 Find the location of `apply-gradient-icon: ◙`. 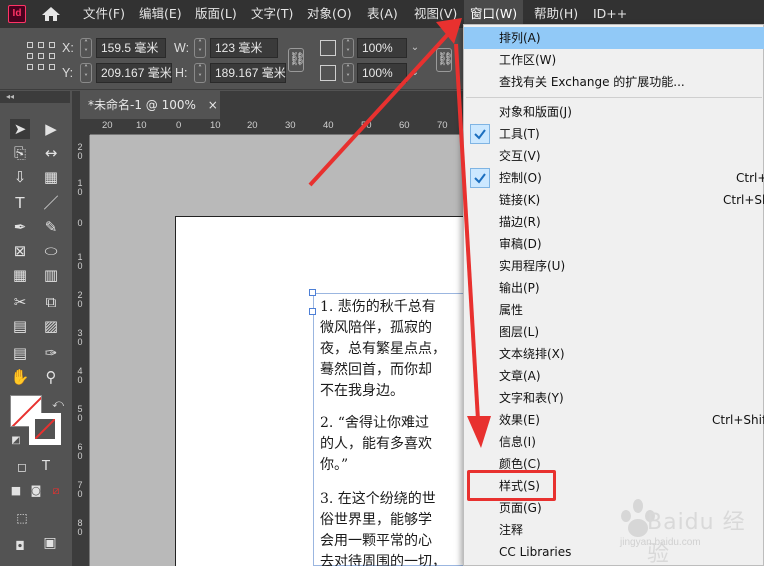

apply-gradient-icon: ◙ is located at coordinates (36, 491).